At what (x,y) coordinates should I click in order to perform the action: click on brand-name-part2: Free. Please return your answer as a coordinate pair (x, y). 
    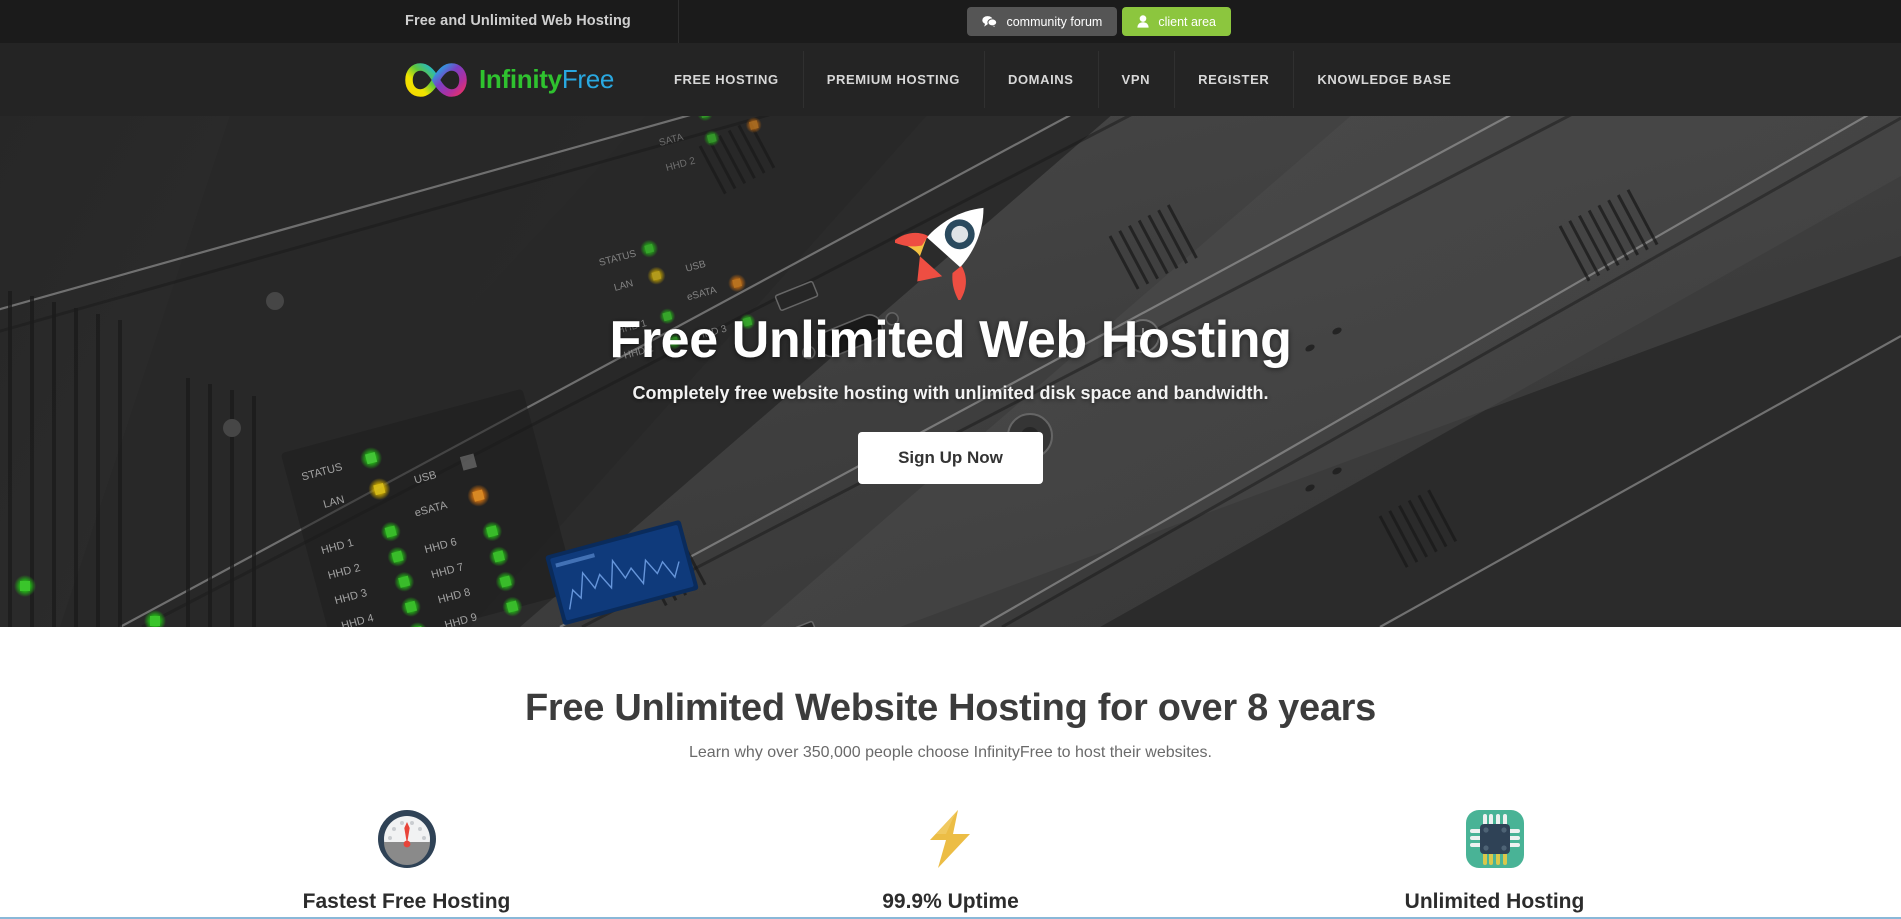
    Looking at the image, I should click on (588, 79).